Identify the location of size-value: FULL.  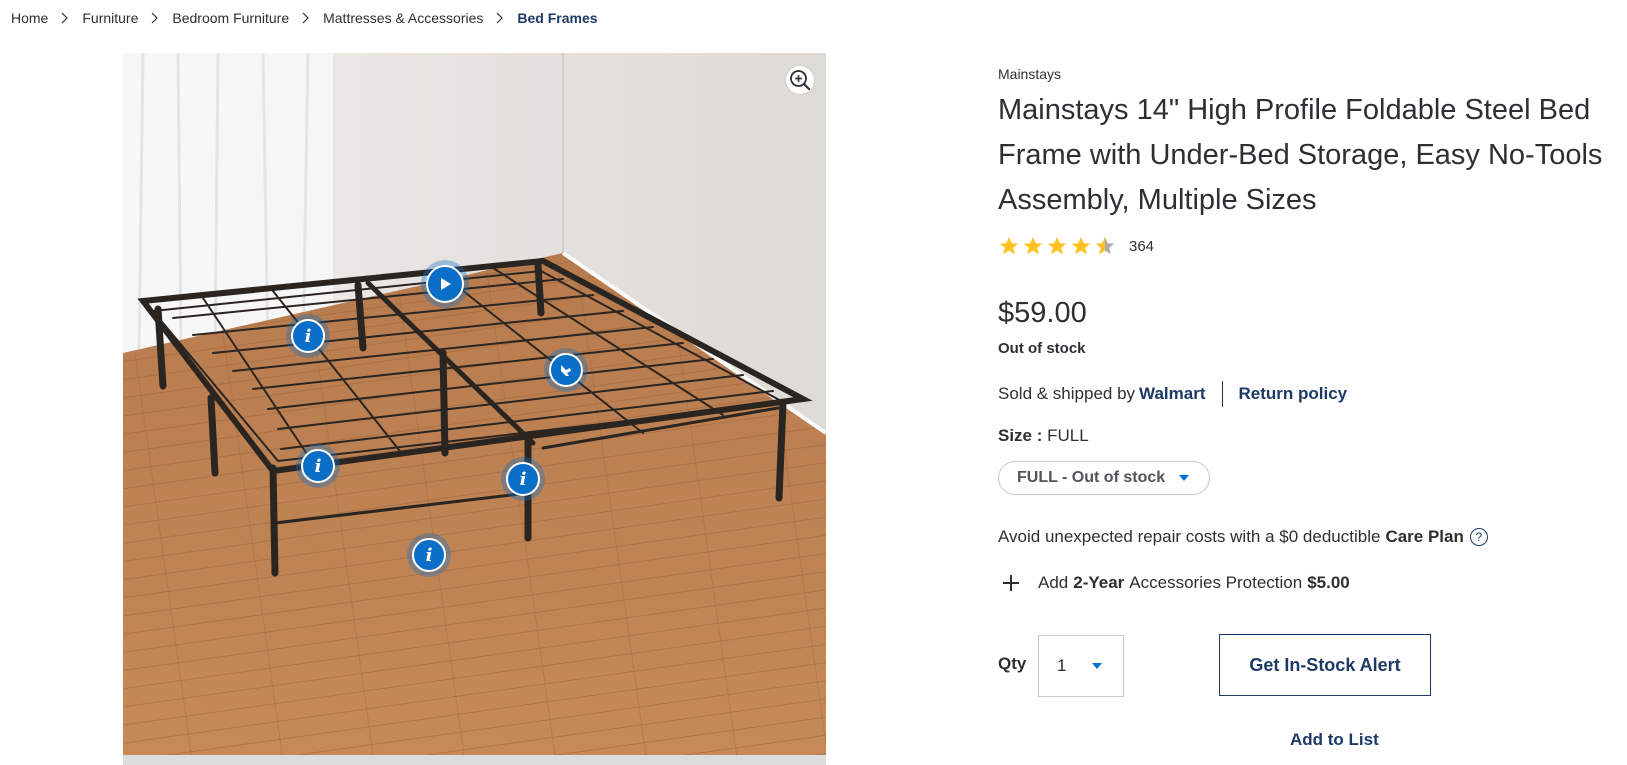
(1068, 435).